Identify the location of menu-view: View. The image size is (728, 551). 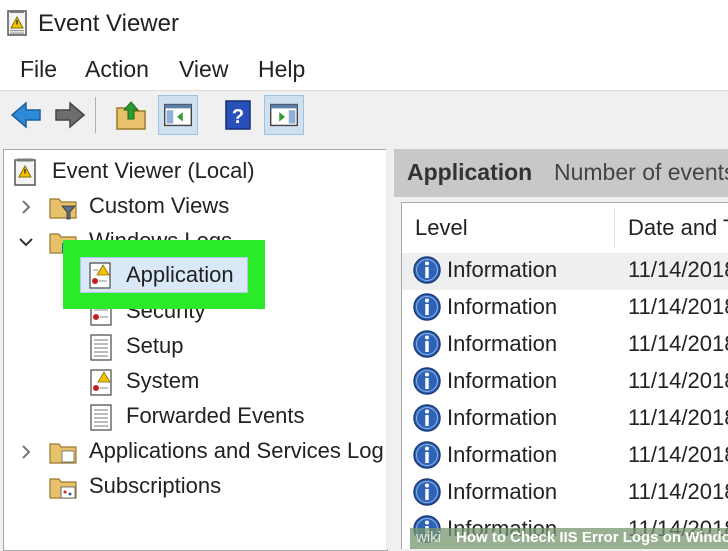
(203, 69).